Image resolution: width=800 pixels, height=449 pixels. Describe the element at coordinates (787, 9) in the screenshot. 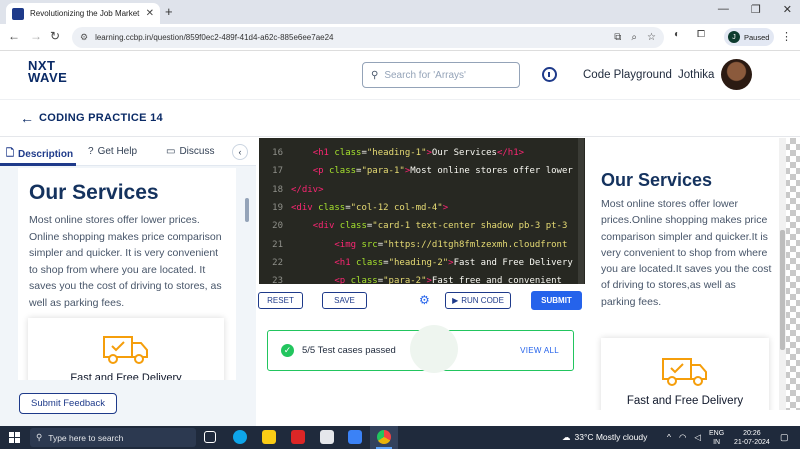

I see `window-close-icon: ✕` at that location.